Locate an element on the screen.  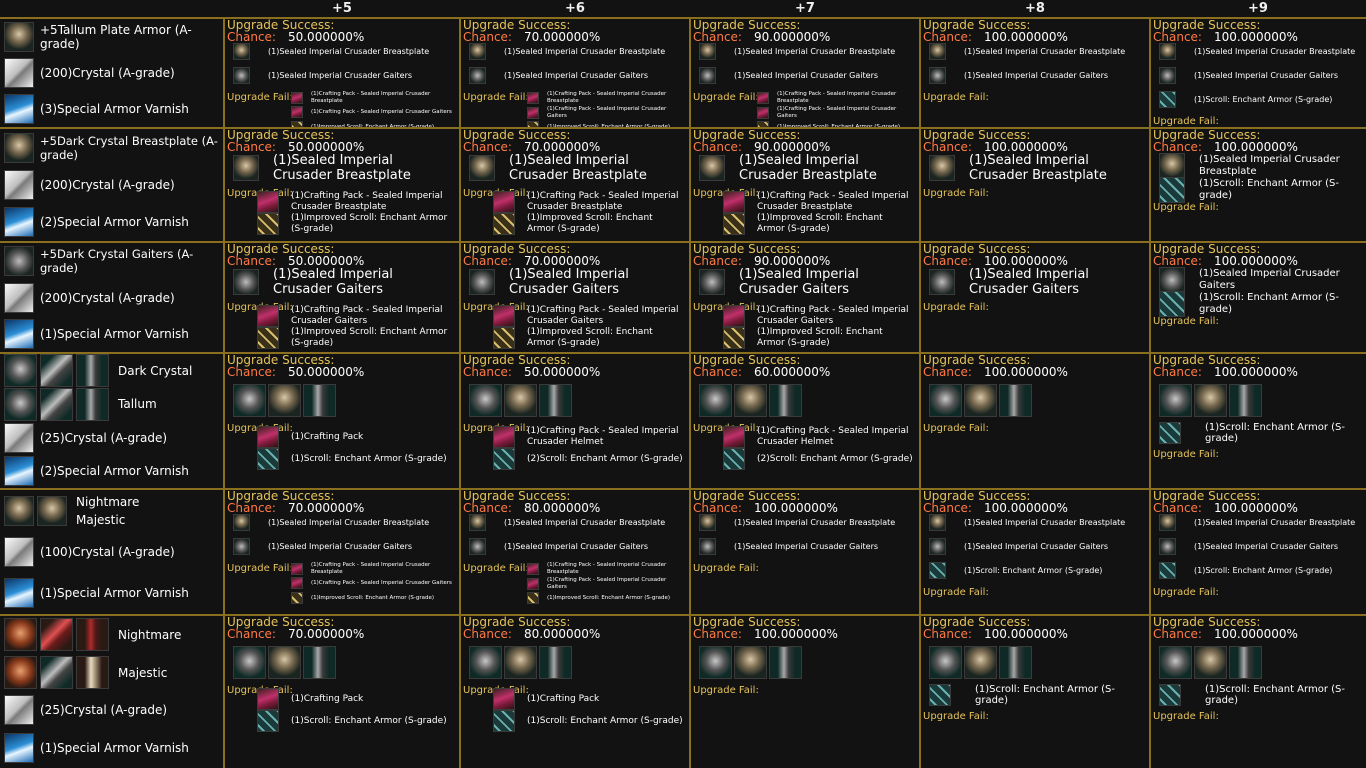
chance-row: Chance: 50.000000% is located at coordinates (342, 37).